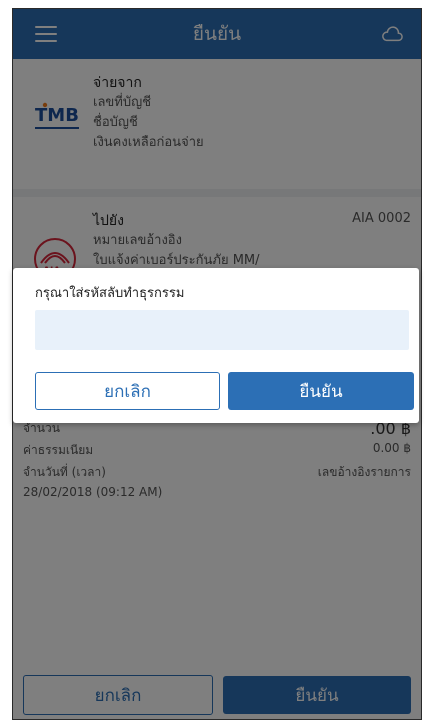 This screenshot has width=432, height=726. Describe the element at coordinates (110, 293) in the screenshot. I see `dialog-title: กรุณาใส่รหัสลับทำธุรกรรม` at that location.